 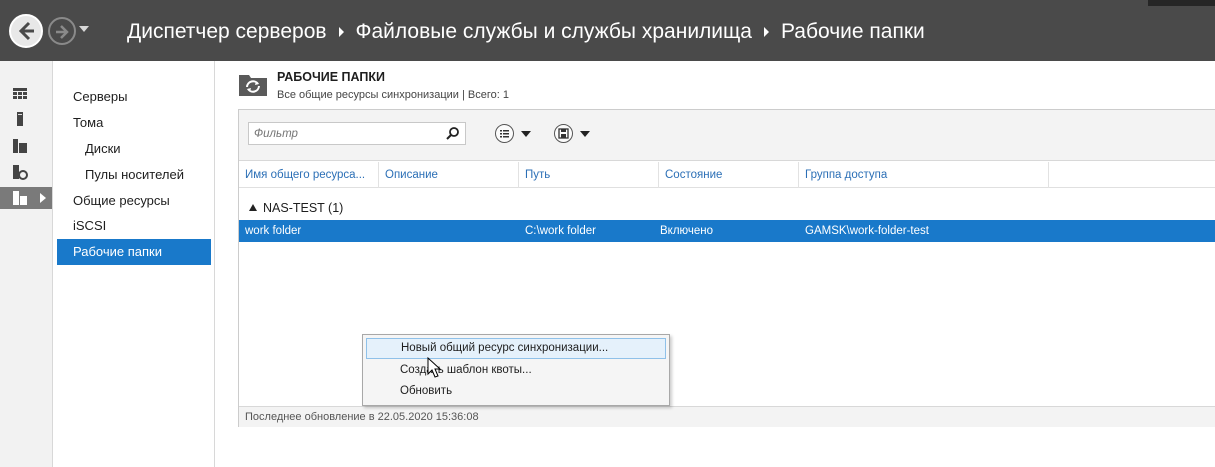 What do you see at coordinates (84, 29) in the screenshot?
I see `history-dropdown-icon` at bounding box center [84, 29].